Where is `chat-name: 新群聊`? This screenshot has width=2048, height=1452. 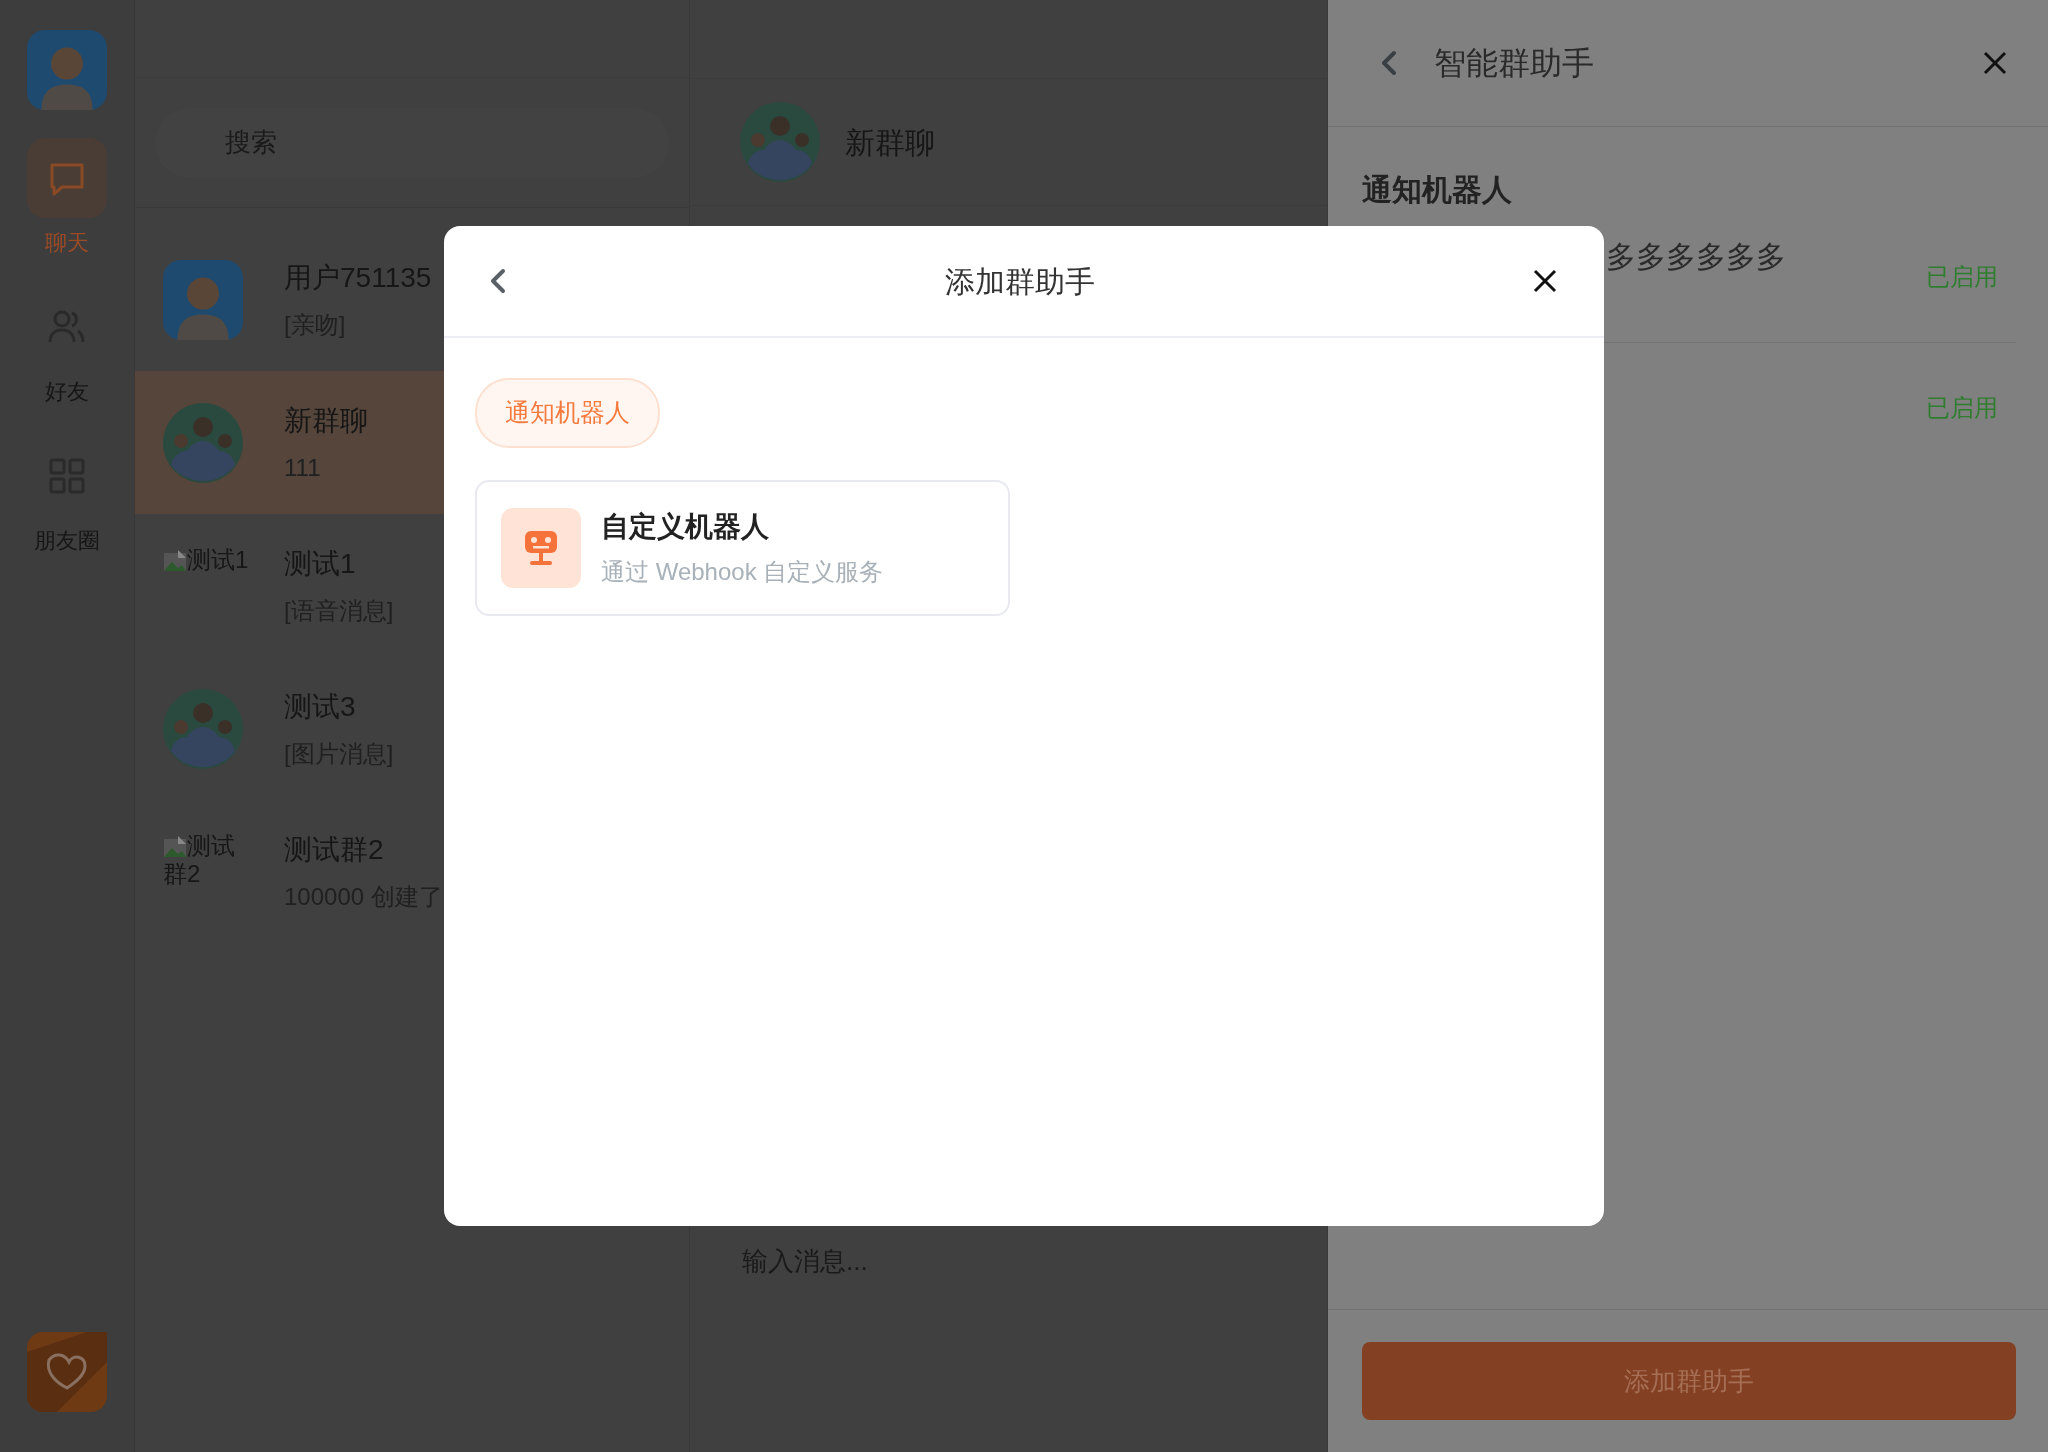 chat-name: 新群聊 is located at coordinates (326, 420).